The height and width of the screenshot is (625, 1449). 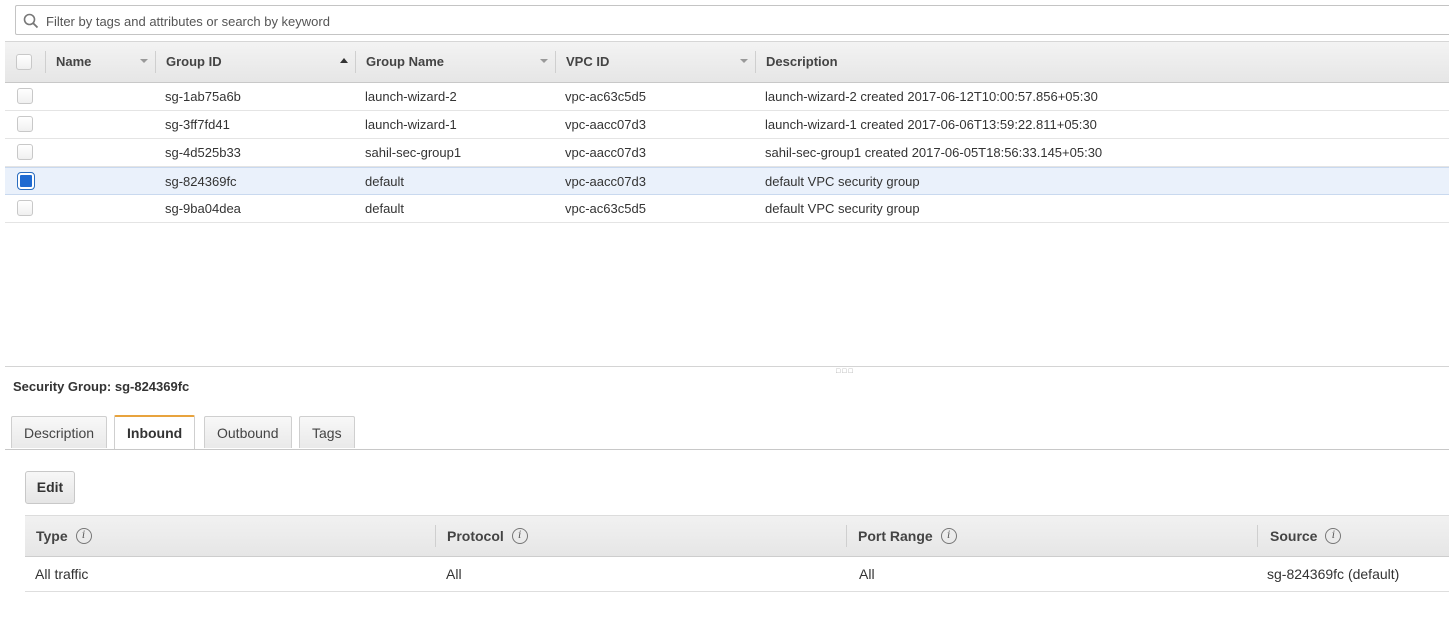 What do you see at coordinates (31, 21) in the screenshot?
I see `search-icon` at bounding box center [31, 21].